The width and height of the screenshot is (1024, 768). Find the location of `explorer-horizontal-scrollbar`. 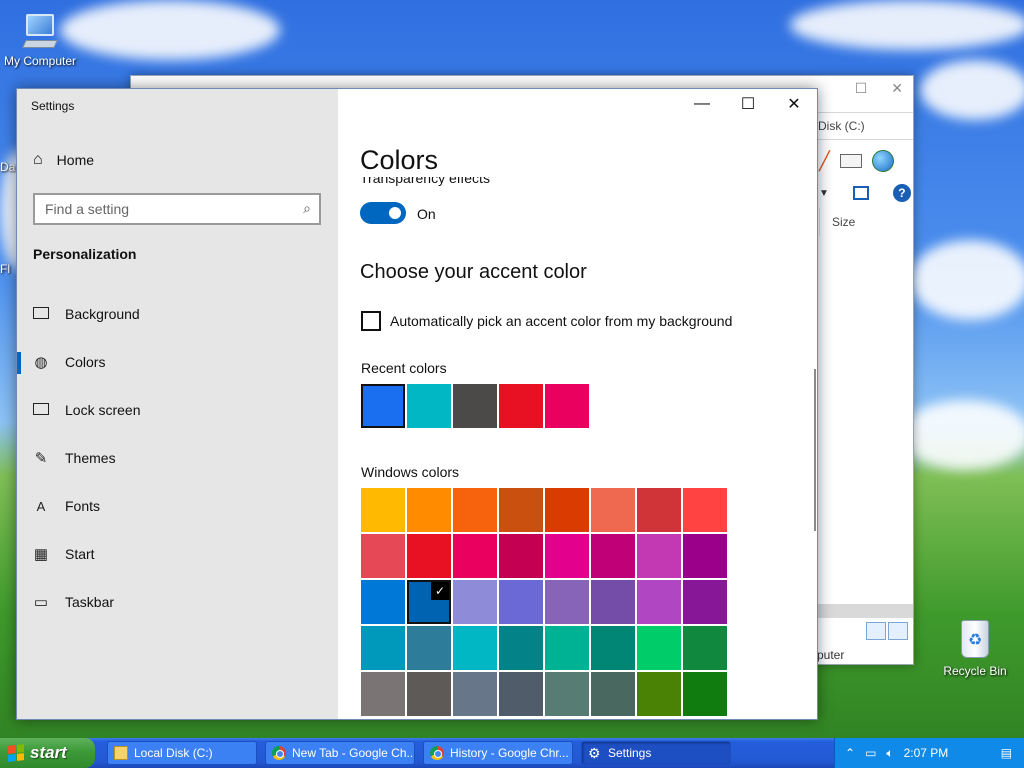

explorer-horizontal-scrollbar is located at coordinates (865, 611).